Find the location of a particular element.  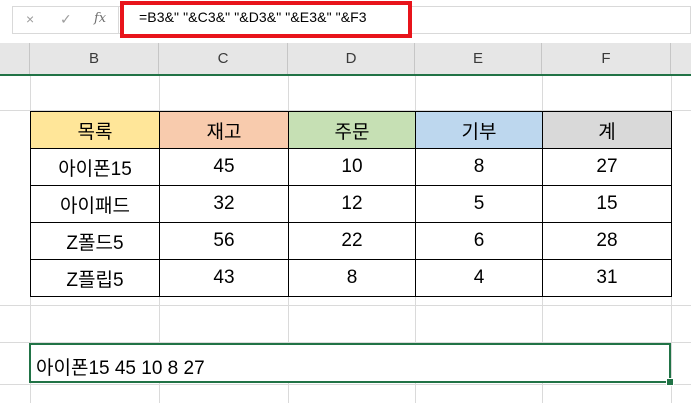

column-header-e: E is located at coordinates (478, 58).